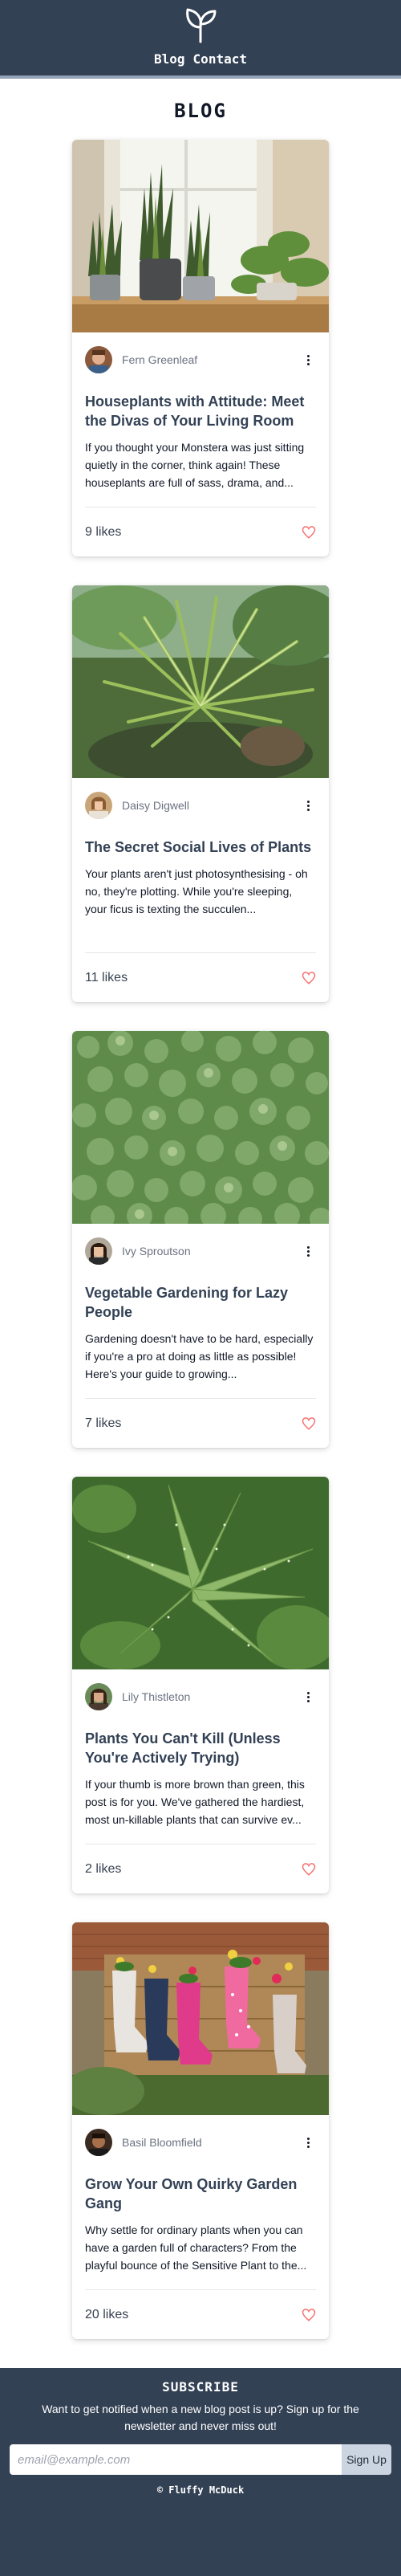 The width and height of the screenshot is (401, 2576). I want to click on author-name: Lily Thistleton, so click(211, 1696).